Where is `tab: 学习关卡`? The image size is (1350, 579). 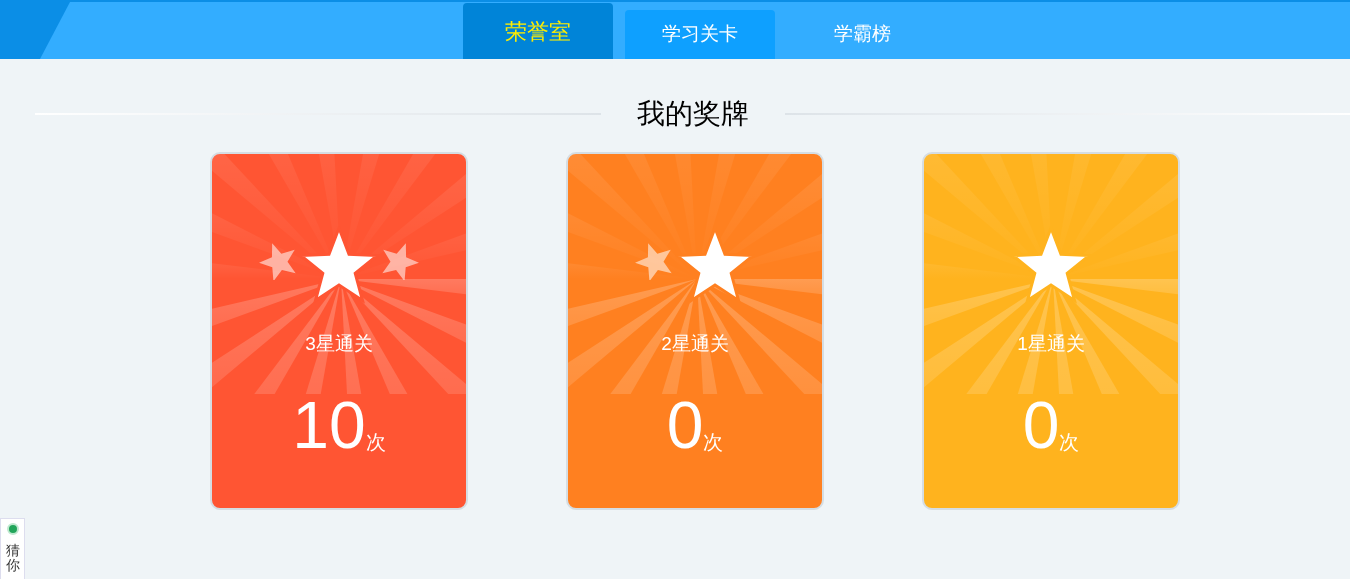
tab: 学习关卡 is located at coordinates (700, 34).